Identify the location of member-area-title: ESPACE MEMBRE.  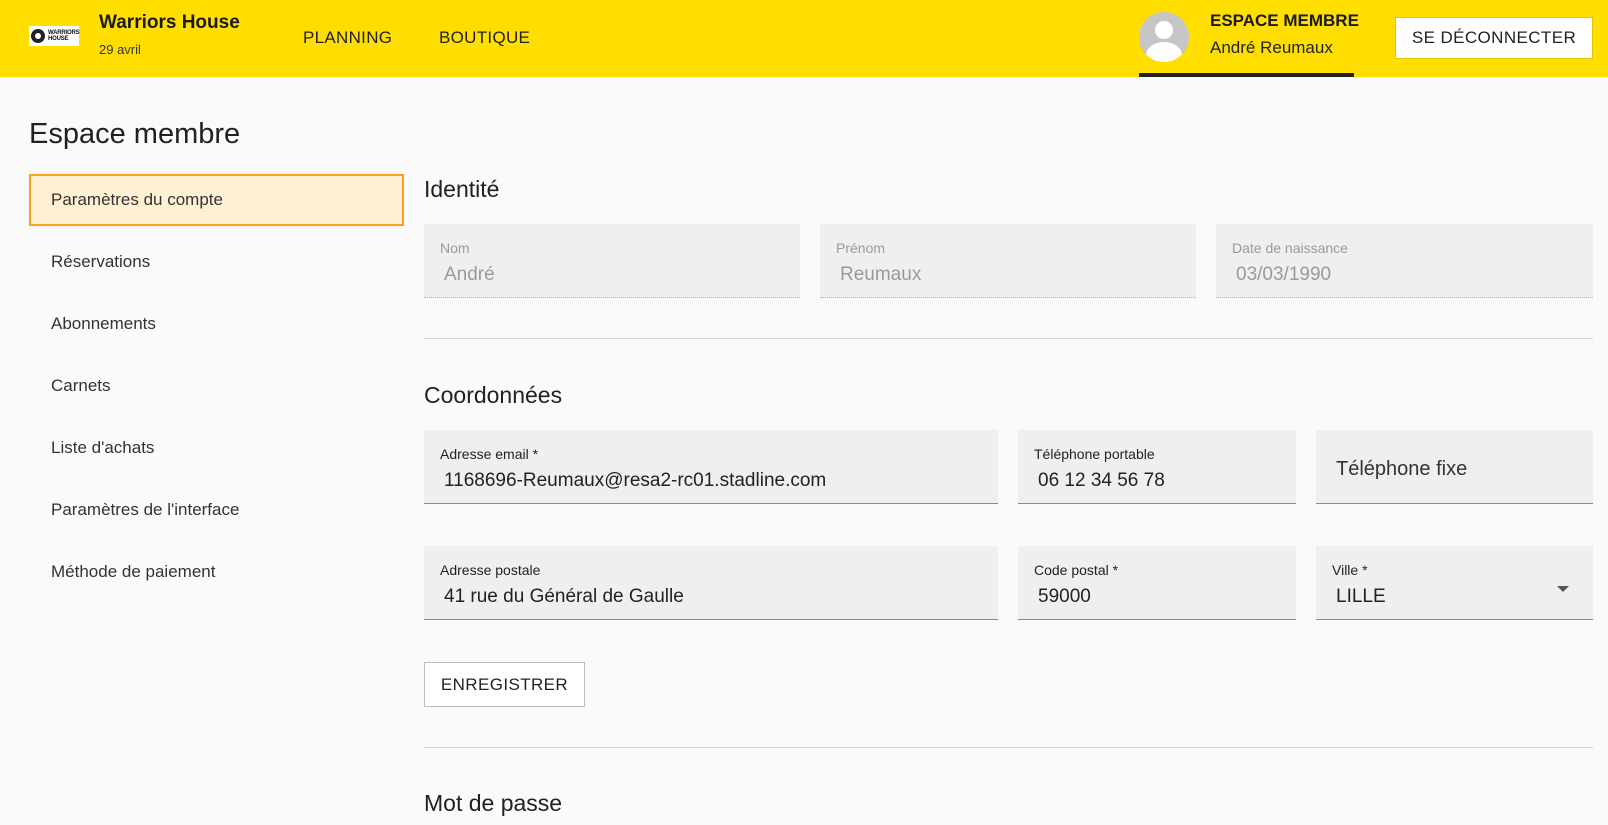
(1284, 20).